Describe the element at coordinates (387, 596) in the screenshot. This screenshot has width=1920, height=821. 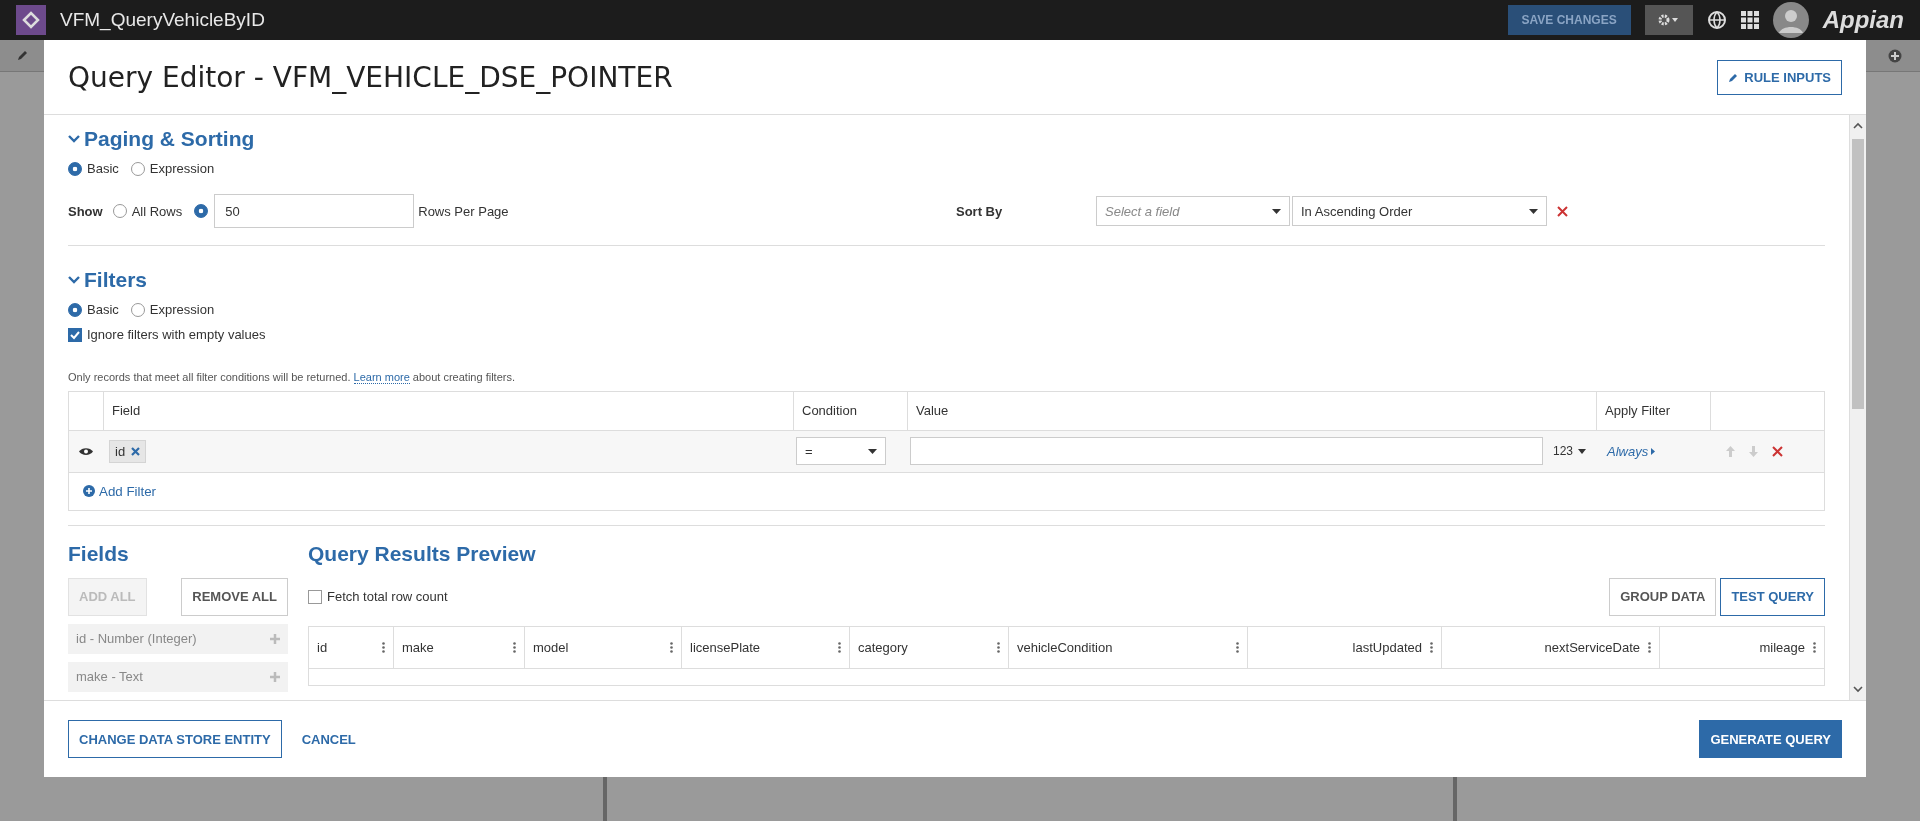
I see `checkbox-label: Fetch total row count` at that location.